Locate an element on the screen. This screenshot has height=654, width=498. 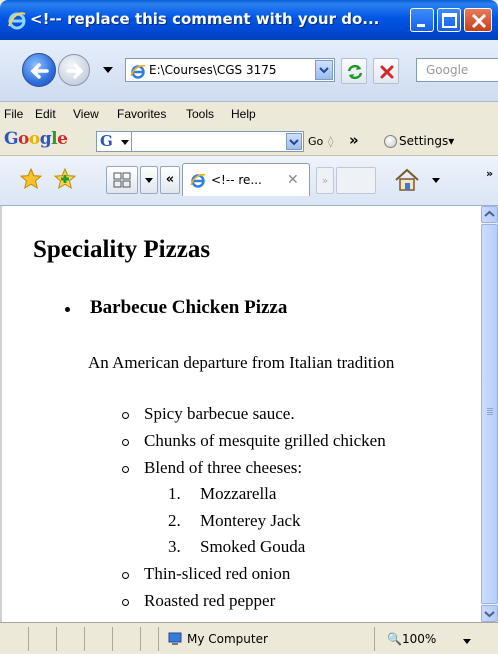
refresh-button is located at coordinates (354, 71).